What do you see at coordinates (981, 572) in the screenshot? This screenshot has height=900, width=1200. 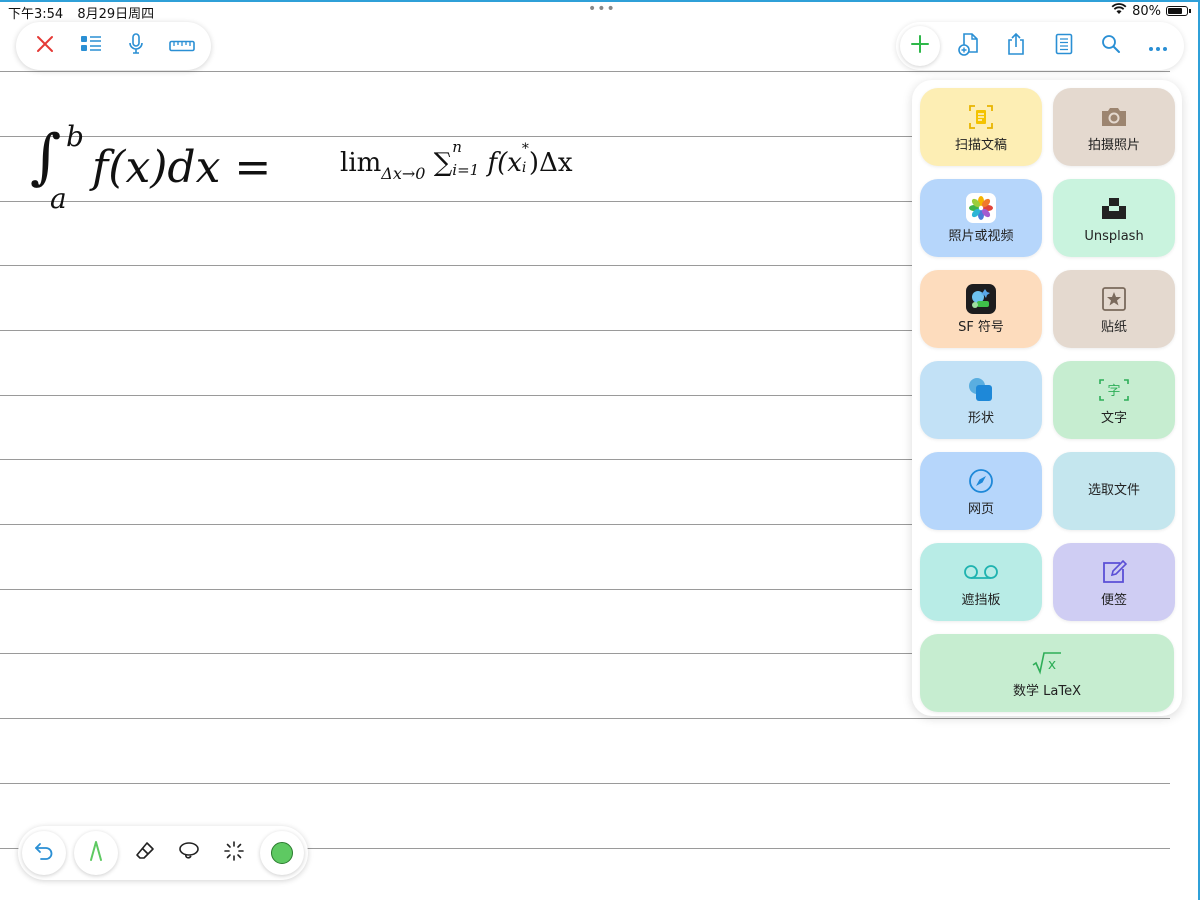 I see `mask-icon` at bounding box center [981, 572].